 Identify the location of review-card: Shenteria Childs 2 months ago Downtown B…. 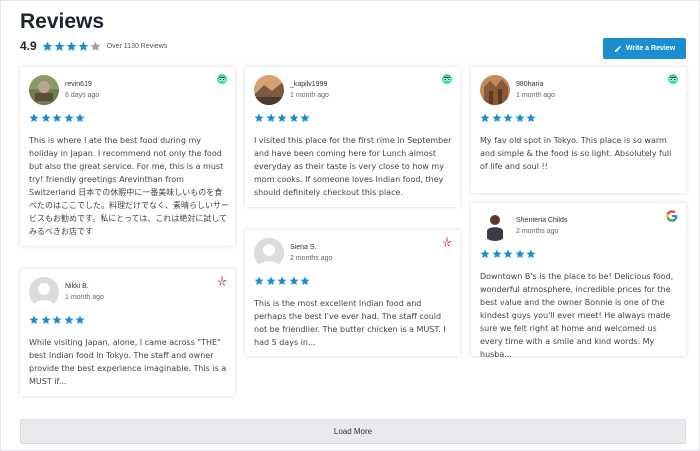
(578, 281).